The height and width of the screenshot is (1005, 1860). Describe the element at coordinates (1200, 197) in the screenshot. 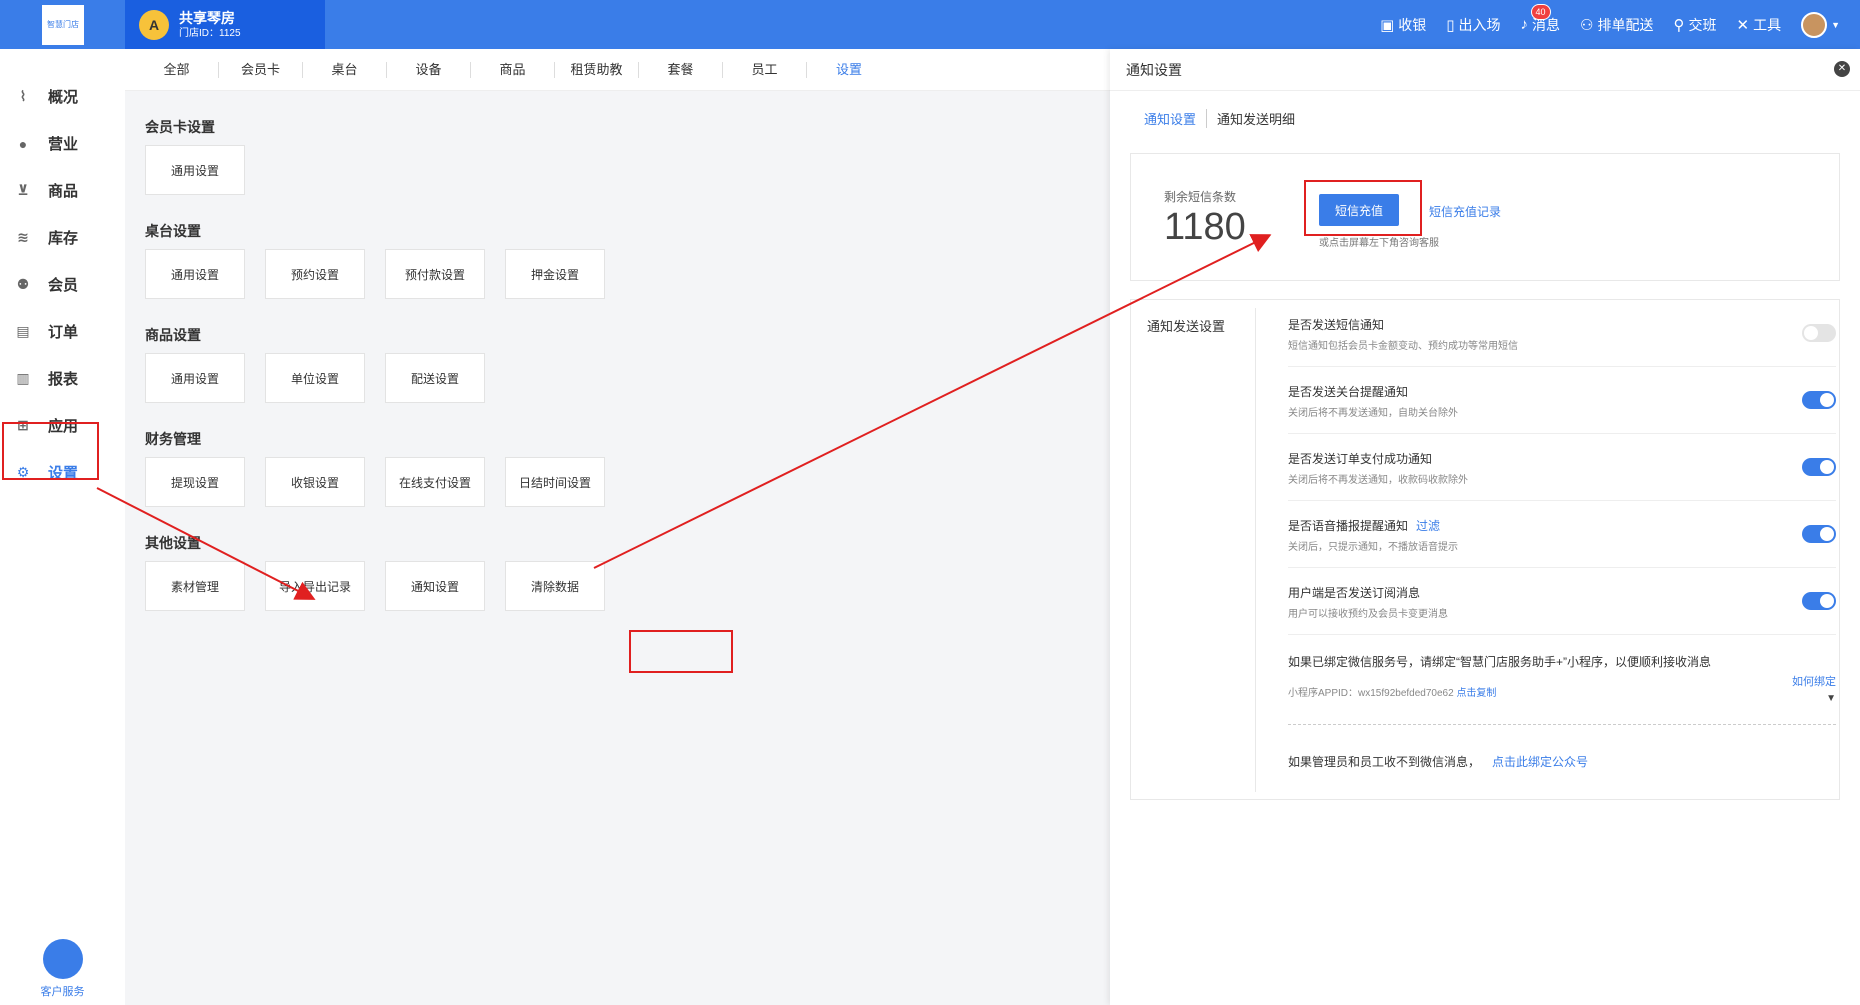

I see `sms-remaining-label: 剩余短信条数` at that location.